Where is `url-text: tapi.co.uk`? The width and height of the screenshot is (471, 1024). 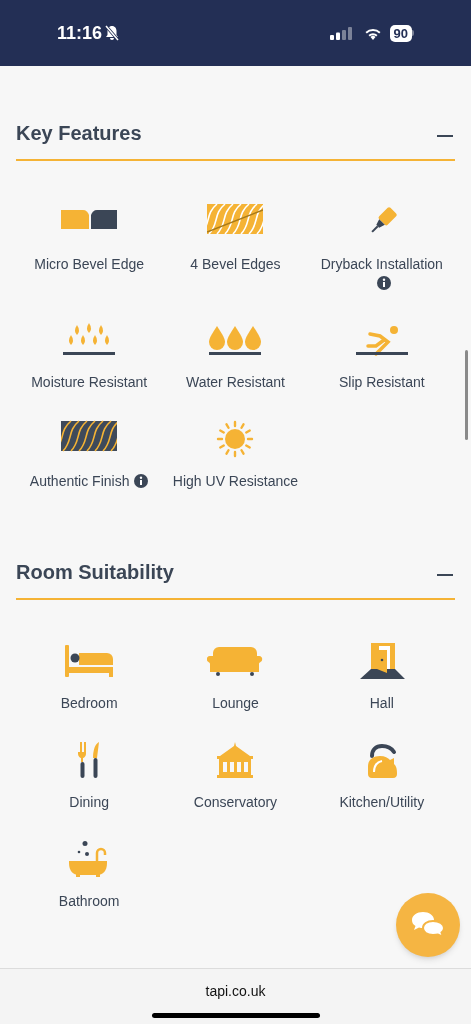 url-text: tapi.co.uk is located at coordinates (235, 991).